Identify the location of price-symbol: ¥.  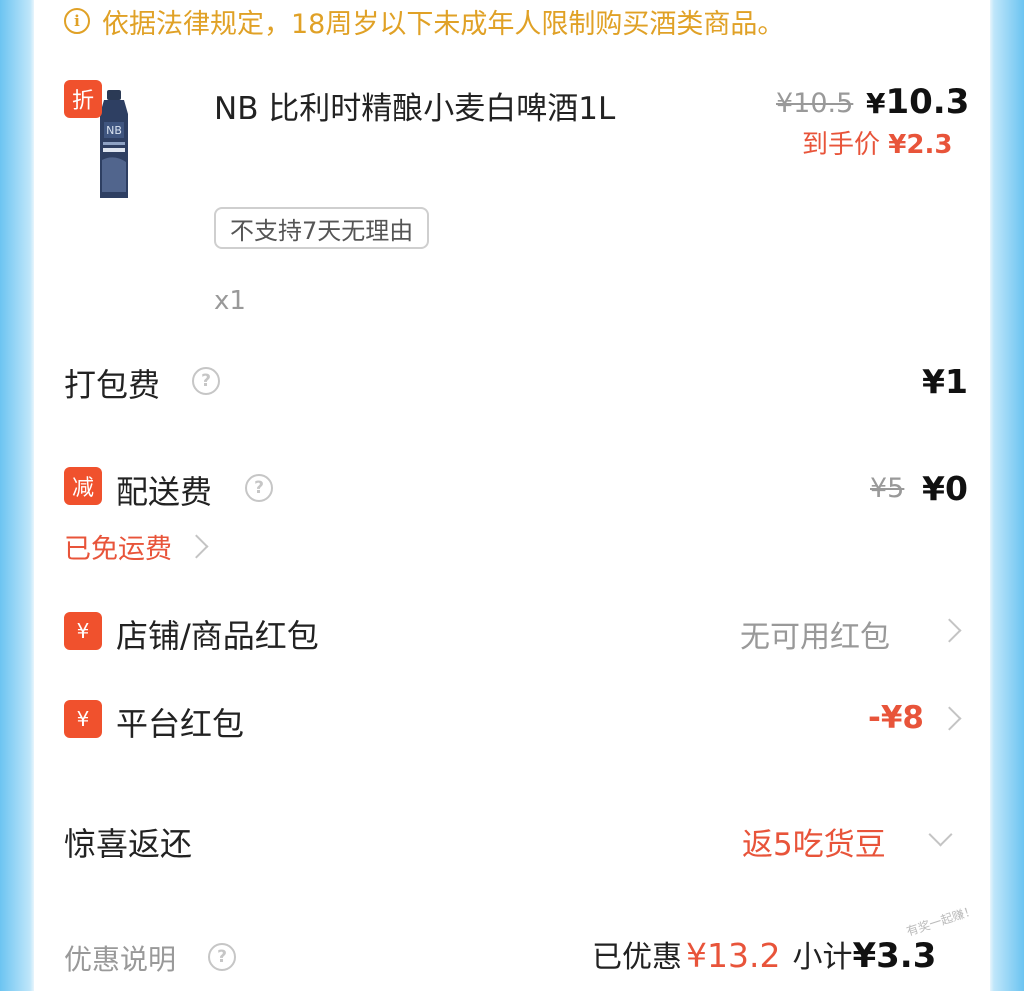
(876, 103).